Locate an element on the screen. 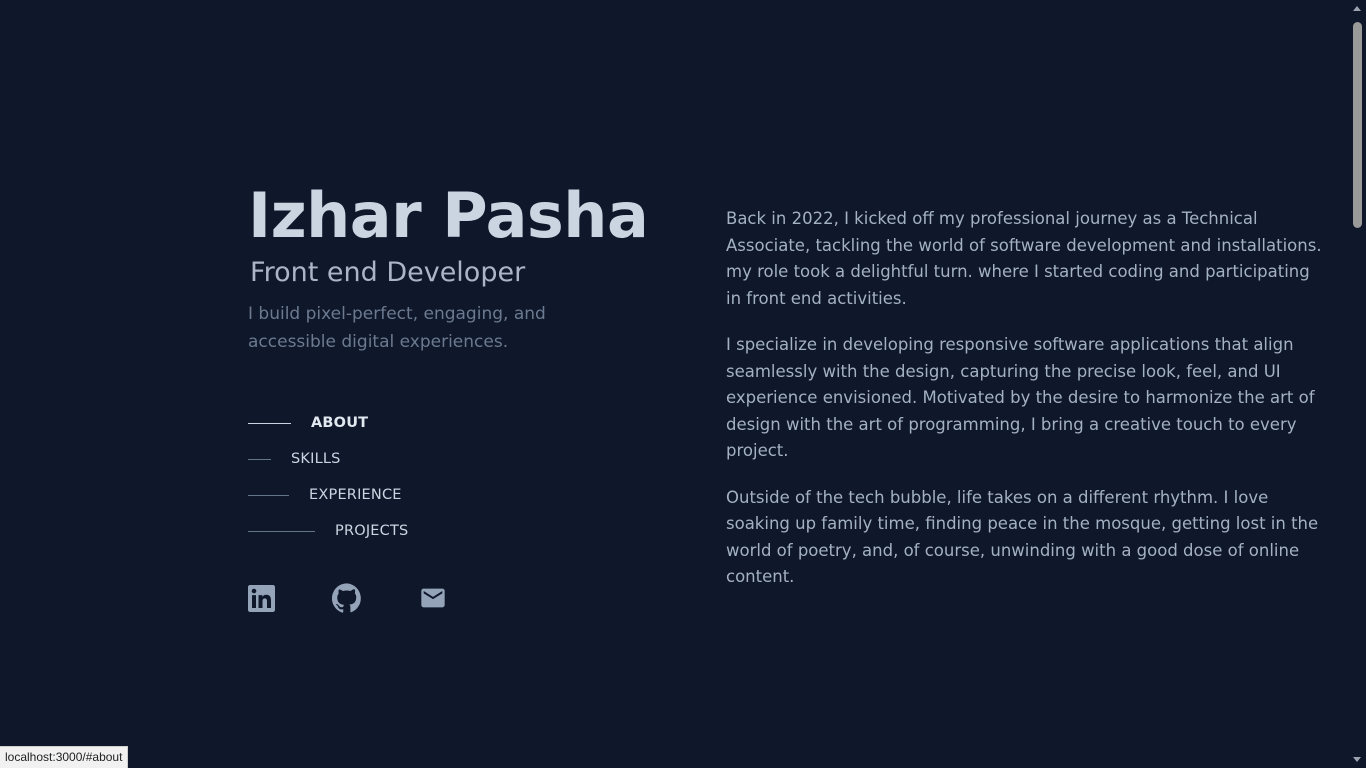 Image resolution: width=1366 pixels, height=768 pixels. mail-icon is located at coordinates (433, 598).